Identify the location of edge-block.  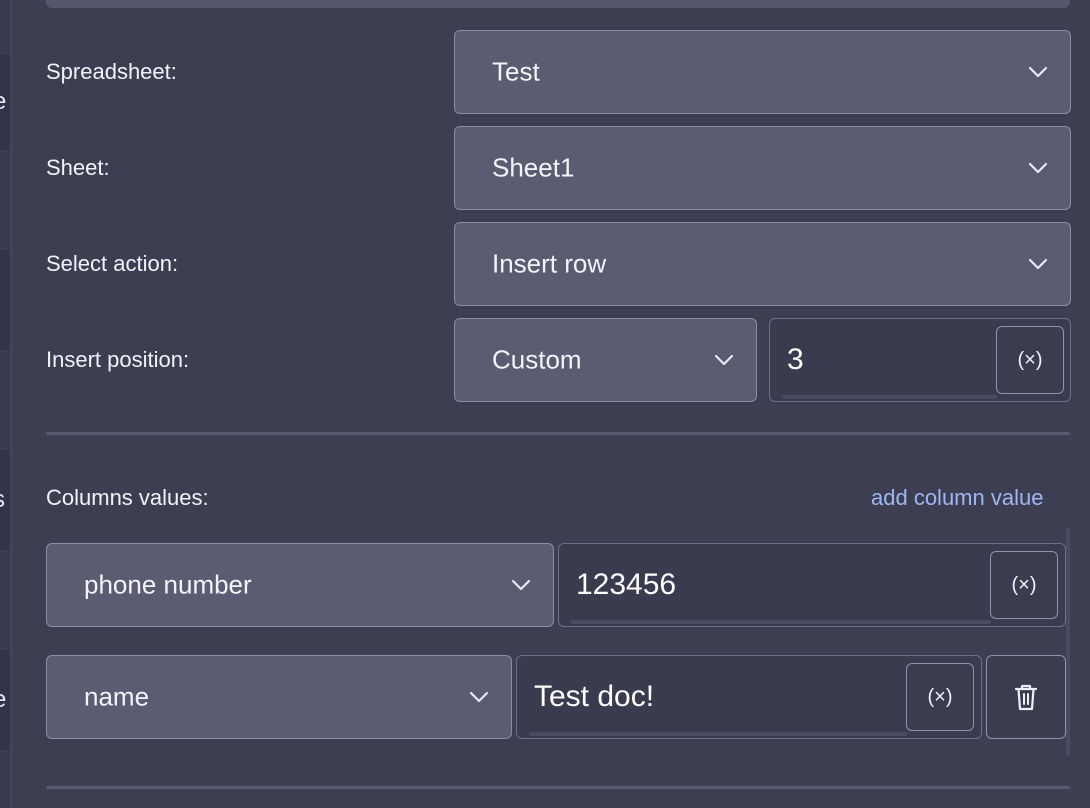
(5, 300).